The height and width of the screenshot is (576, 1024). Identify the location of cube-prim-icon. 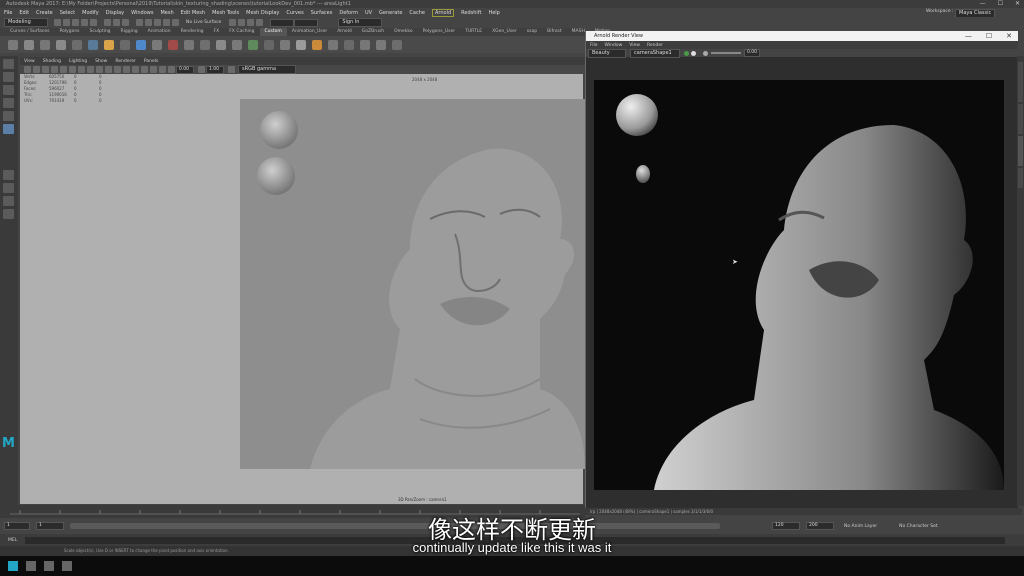
(317, 44).